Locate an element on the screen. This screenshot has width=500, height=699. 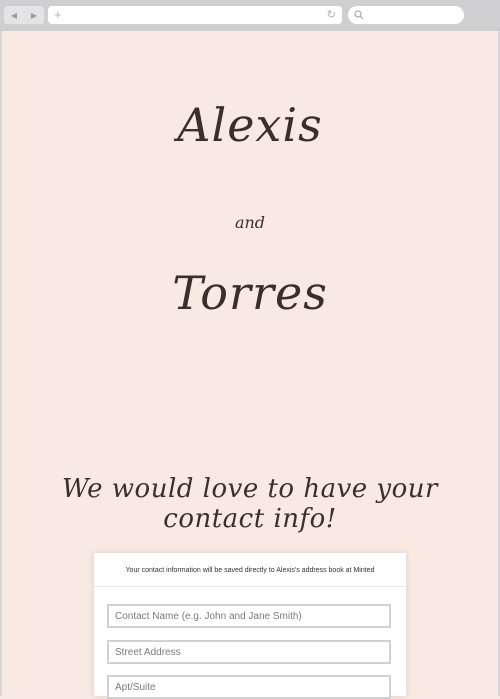
second-name: Torres is located at coordinates (250, 293).